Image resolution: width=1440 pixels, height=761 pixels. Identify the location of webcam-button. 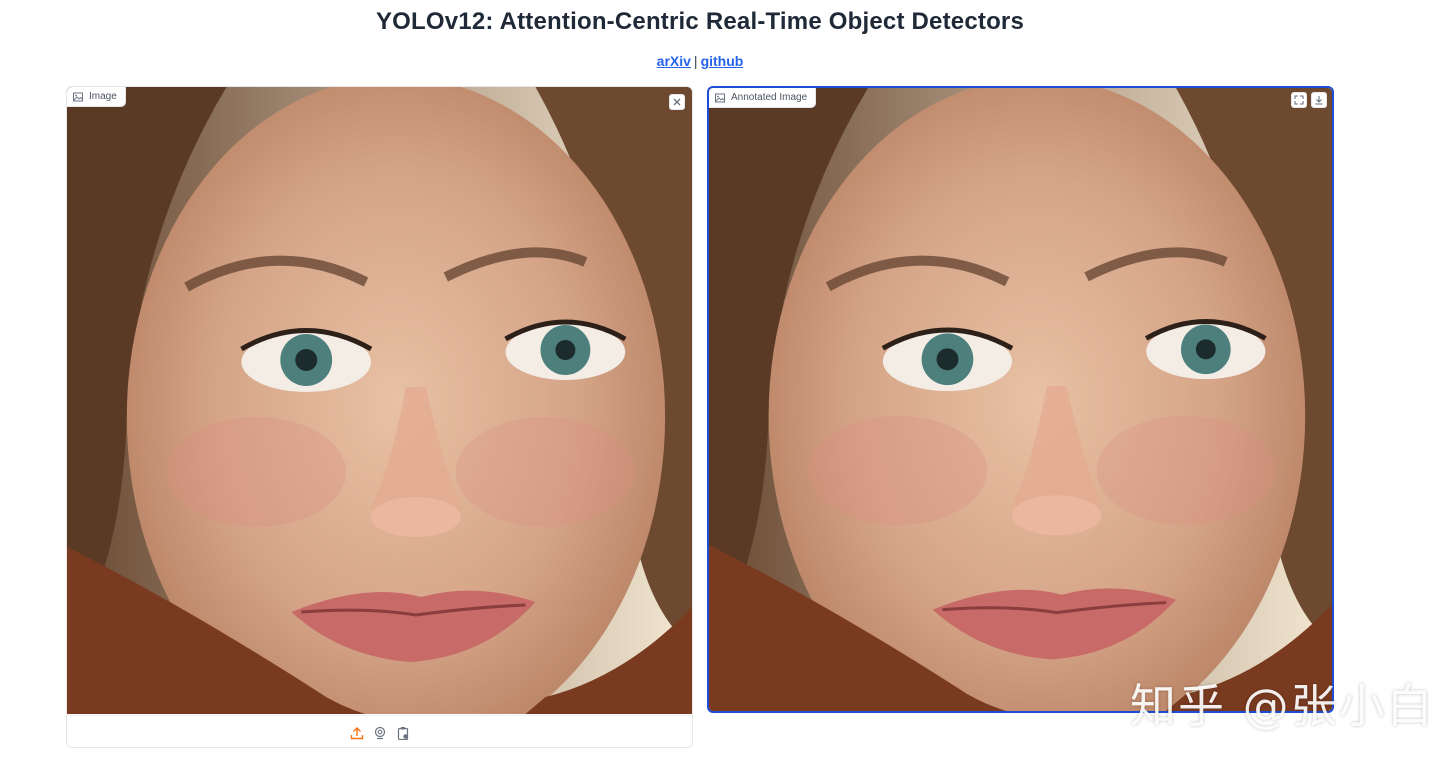
(380, 733).